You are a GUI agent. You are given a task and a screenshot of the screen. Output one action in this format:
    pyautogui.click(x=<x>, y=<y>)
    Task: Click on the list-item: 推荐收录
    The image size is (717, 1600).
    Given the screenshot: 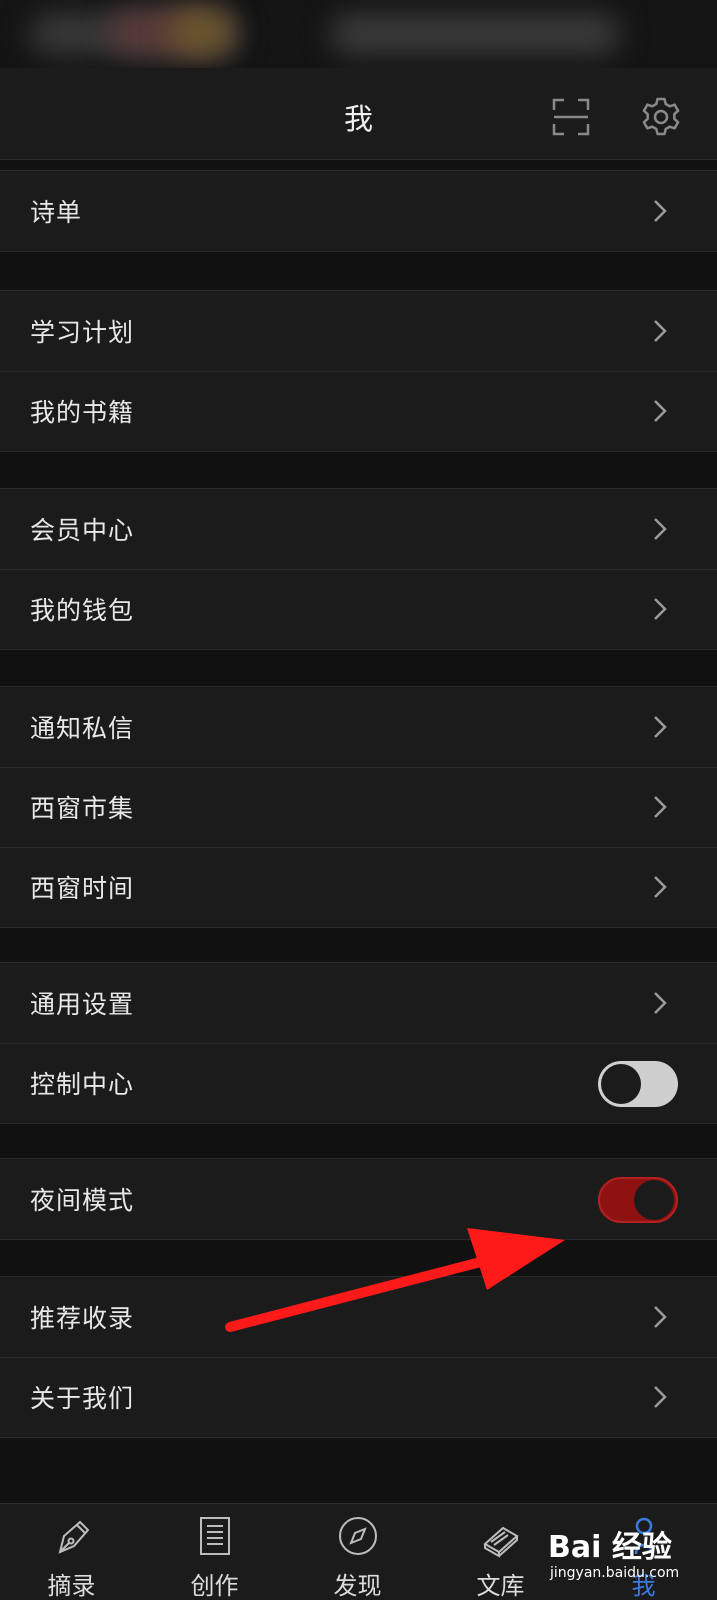 What is the action you would take?
    pyautogui.click(x=358, y=1317)
    